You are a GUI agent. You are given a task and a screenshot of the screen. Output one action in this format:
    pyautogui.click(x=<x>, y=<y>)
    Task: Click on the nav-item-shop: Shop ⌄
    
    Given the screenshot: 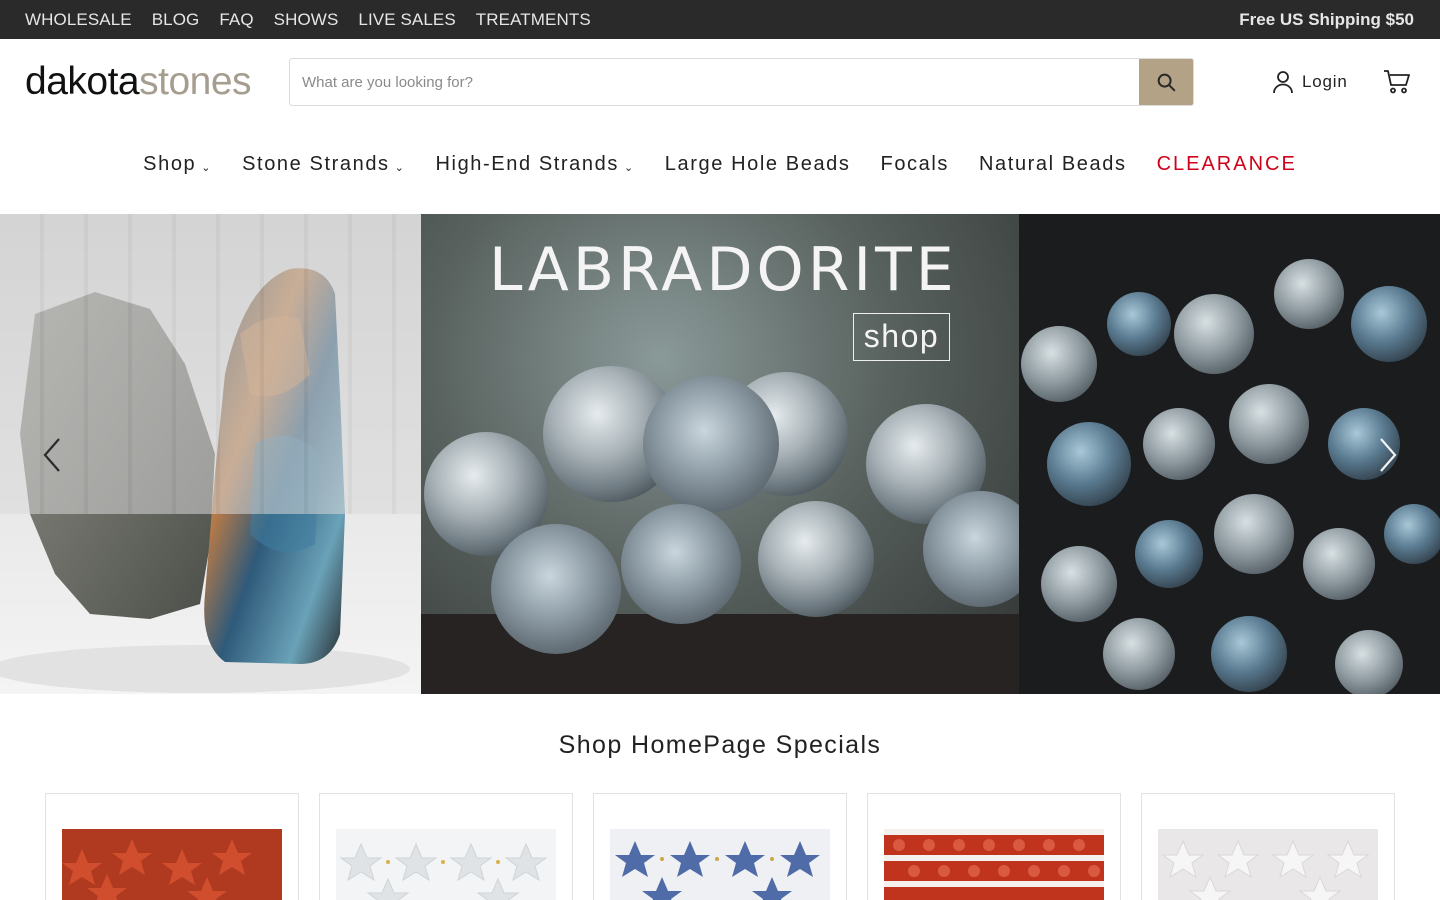 What is the action you would take?
    pyautogui.click(x=177, y=164)
    